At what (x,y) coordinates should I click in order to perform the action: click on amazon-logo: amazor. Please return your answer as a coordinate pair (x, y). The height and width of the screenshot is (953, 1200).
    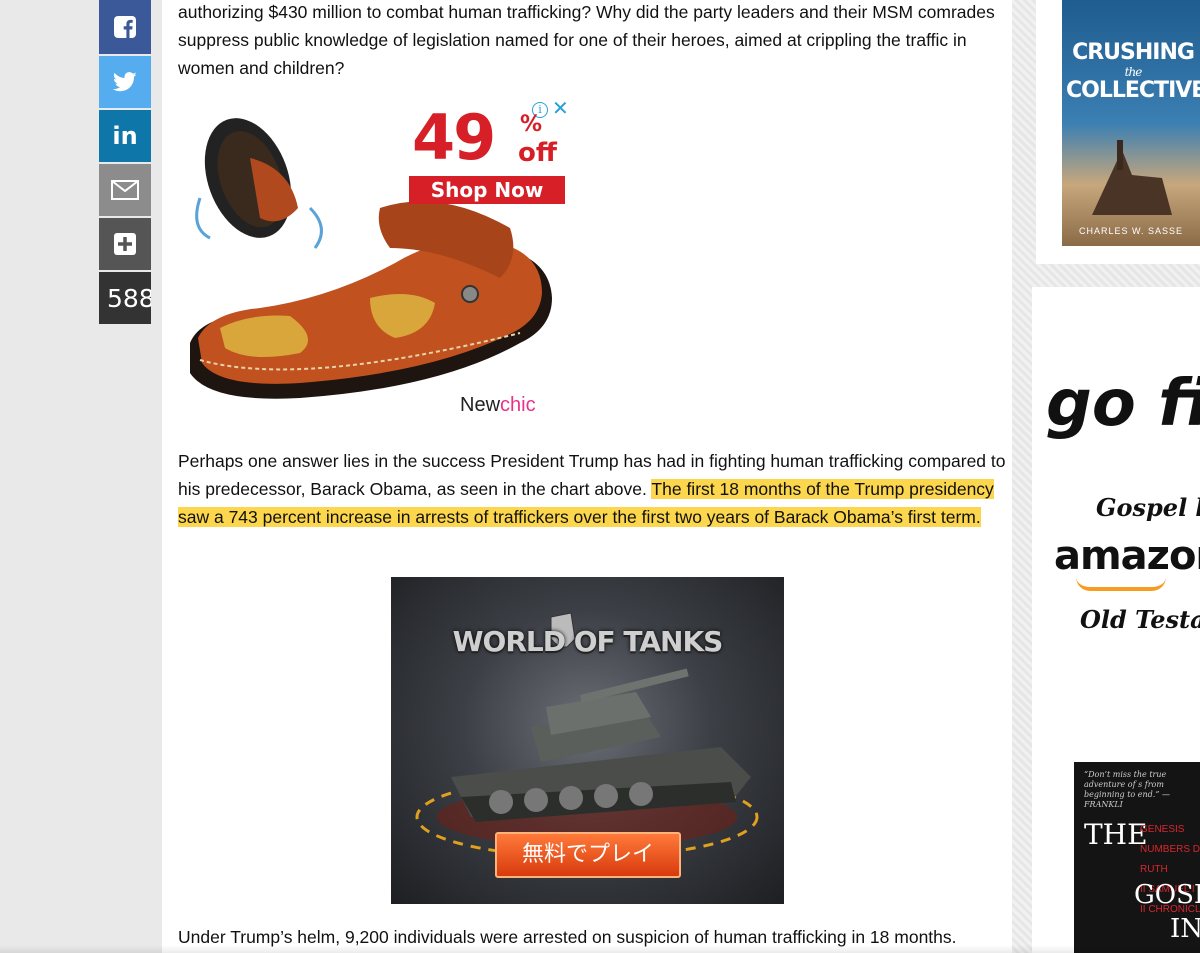
    Looking at the image, I should click on (1127, 556).